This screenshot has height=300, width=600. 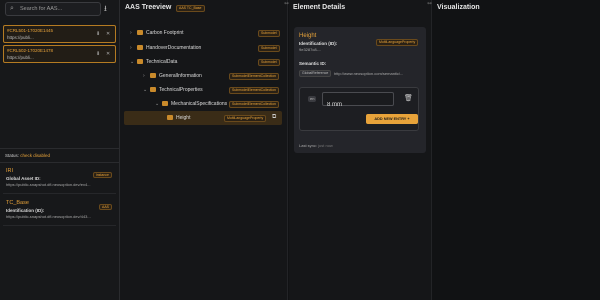 What do you see at coordinates (215, 118) in the screenshot?
I see `tree-node-selected: Height MultiLanguageProperty` at bounding box center [215, 118].